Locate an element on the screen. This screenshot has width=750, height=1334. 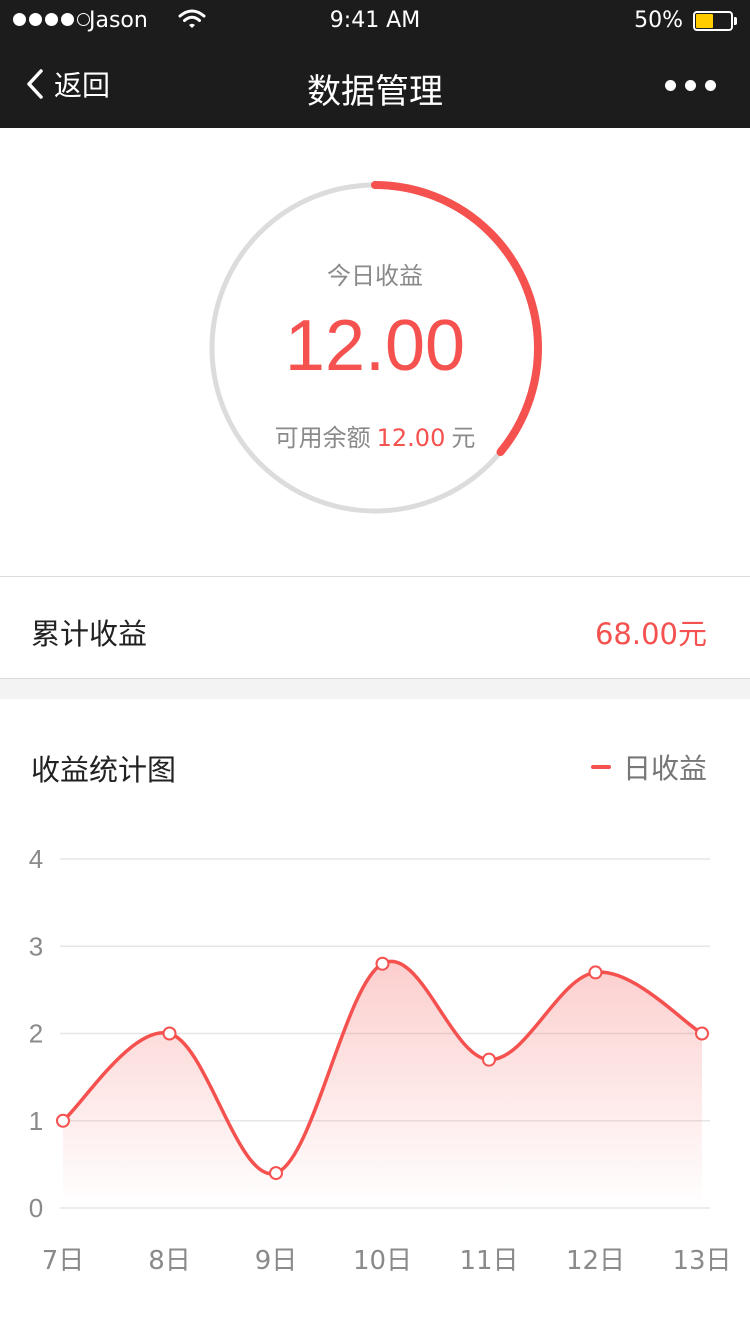
x-tick-label: 12日 is located at coordinates (595, 1261).